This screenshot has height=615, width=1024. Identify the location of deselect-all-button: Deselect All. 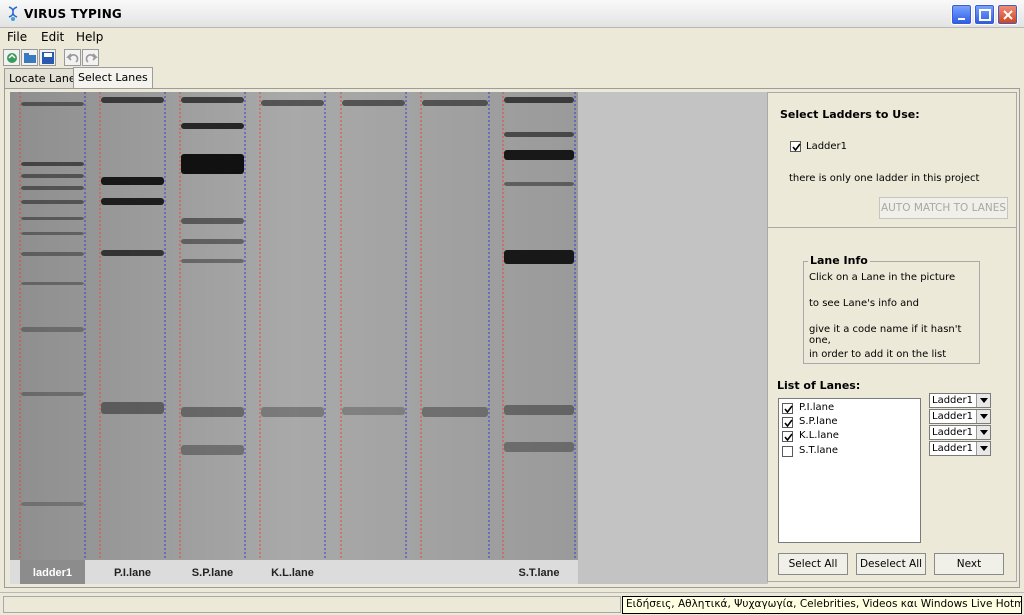
(891, 564).